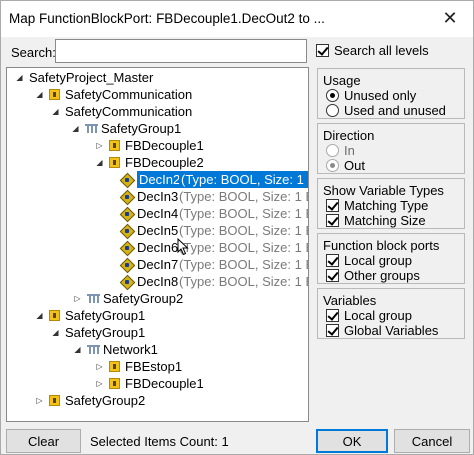  I want to click on matching-type-option: Matching Type, so click(377, 205).